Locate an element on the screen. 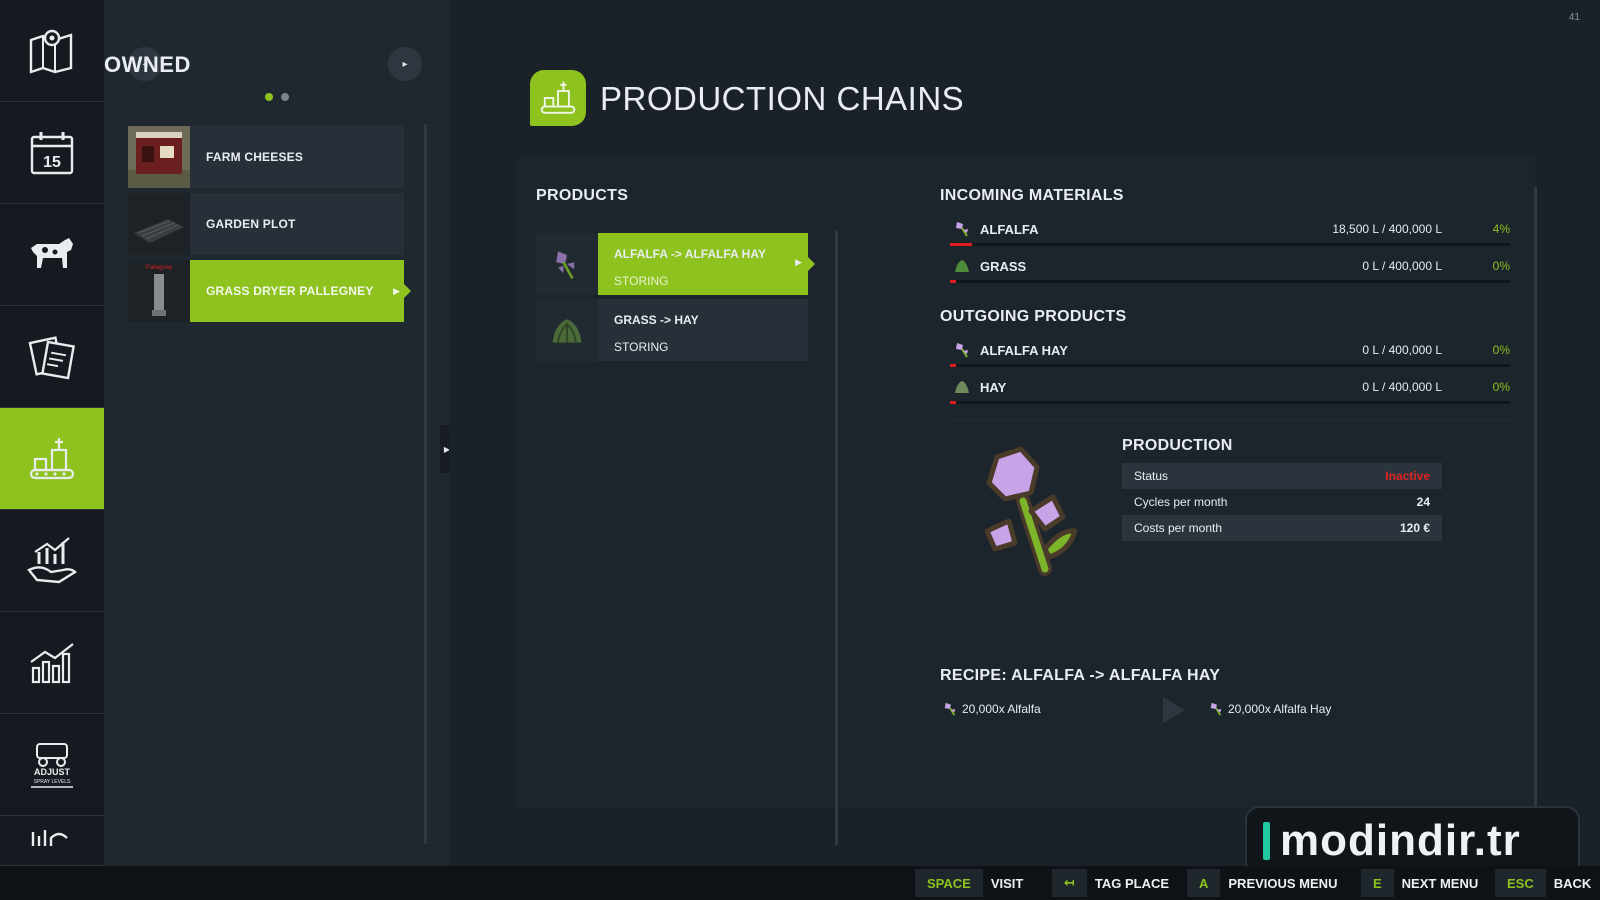 This screenshot has height=900, width=1600. owned-item-active-label-box: GRASS DRYER PALLEGNEY ▶ is located at coordinates (300, 291).